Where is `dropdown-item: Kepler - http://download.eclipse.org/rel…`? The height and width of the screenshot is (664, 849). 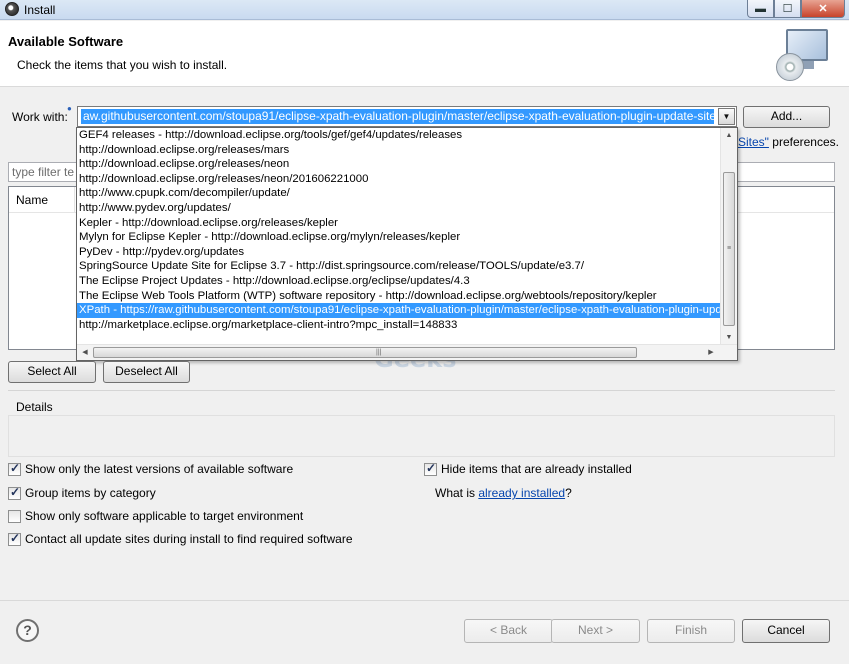 dropdown-item: Kepler - http://download.eclipse.org/rel… is located at coordinates (398, 223).